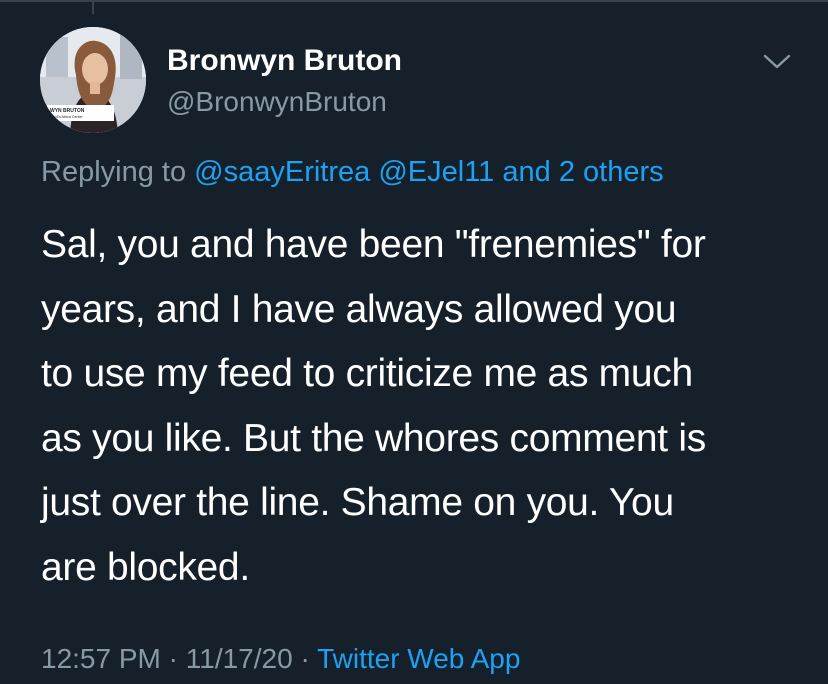  What do you see at coordinates (414, 1) in the screenshot?
I see `top-divider` at bounding box center [414, 1].